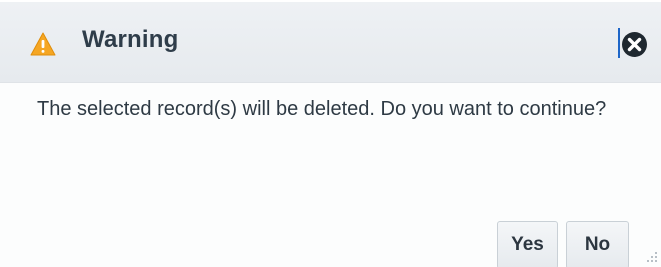 The image size is (661, 267). Describe the element at coordinates (634, 44) in the screenshot. I see `close-icon` at that location.